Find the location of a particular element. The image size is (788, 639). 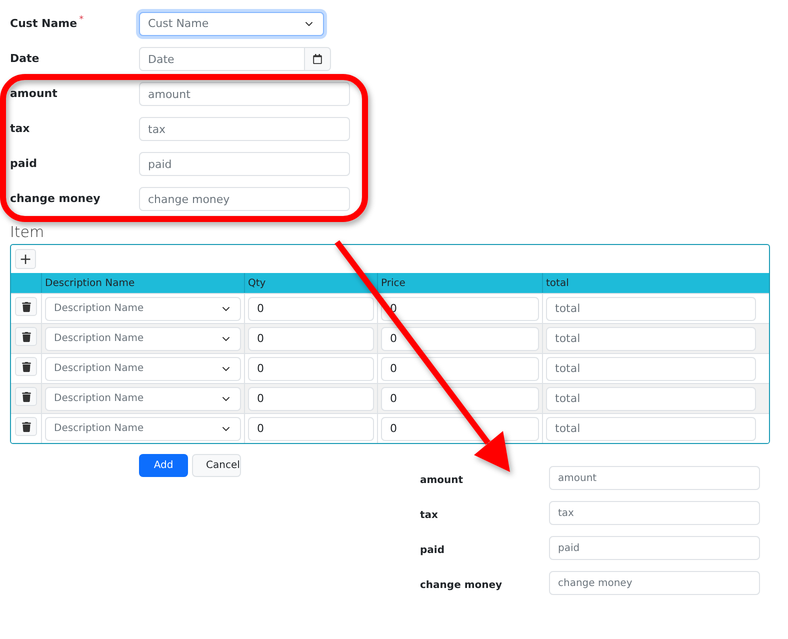

add-button: Add is located at coordinates (163, 465).